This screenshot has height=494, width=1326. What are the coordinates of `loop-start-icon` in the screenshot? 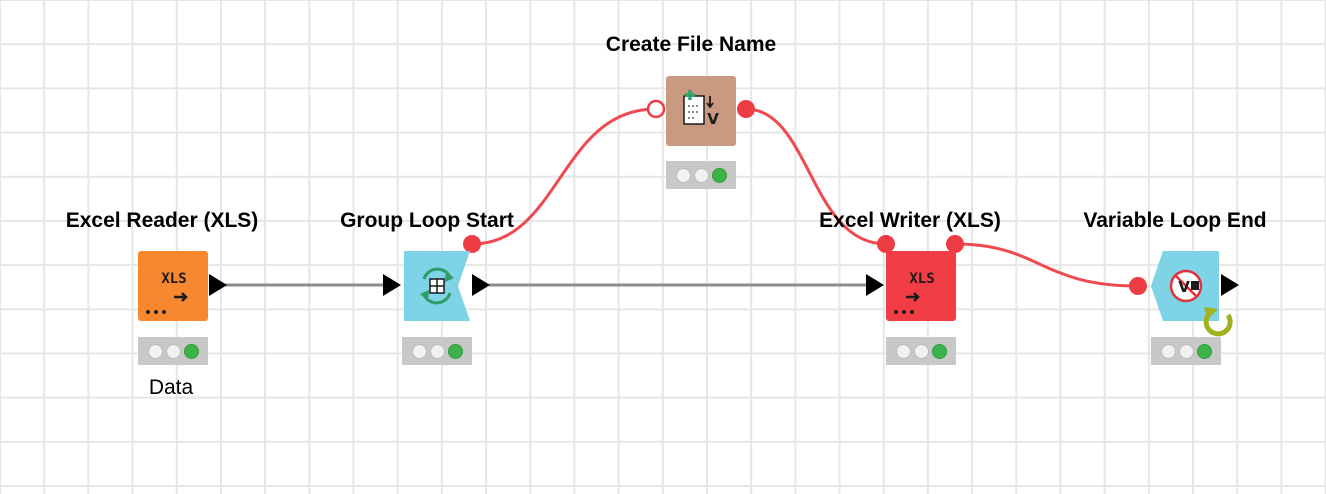 It's located at (437, 286).